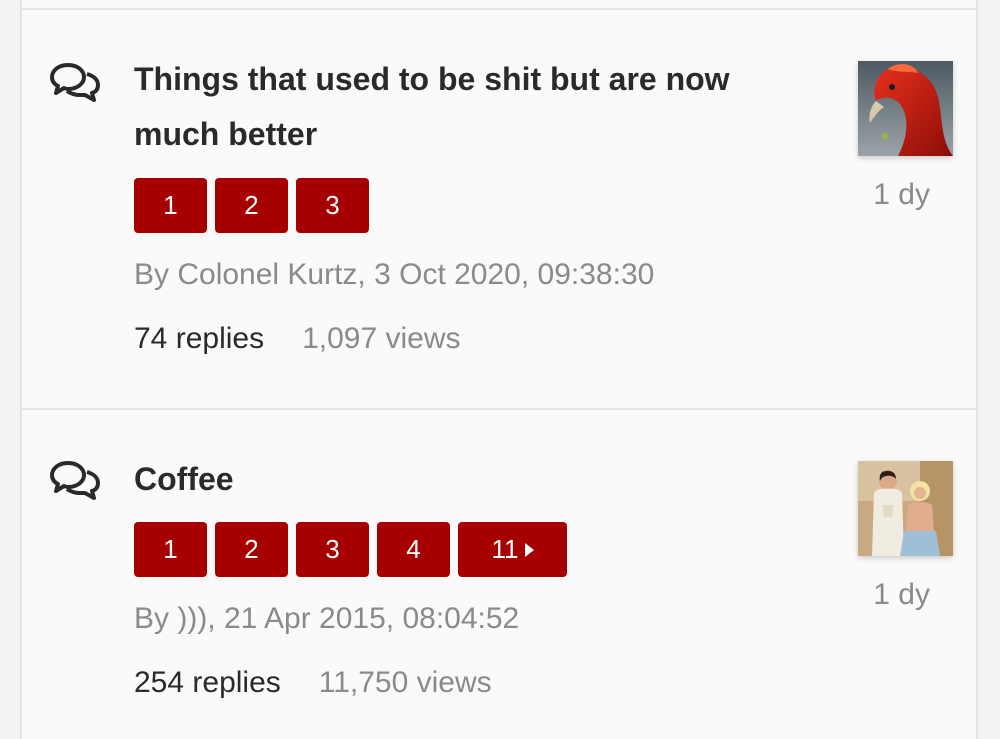 The image size is (1000, 739). What do you see at coordinates (313, 683) in the screenshot?
I see `topic-stats: 254 replies 11,750 views` at bounding box center [313, 683].